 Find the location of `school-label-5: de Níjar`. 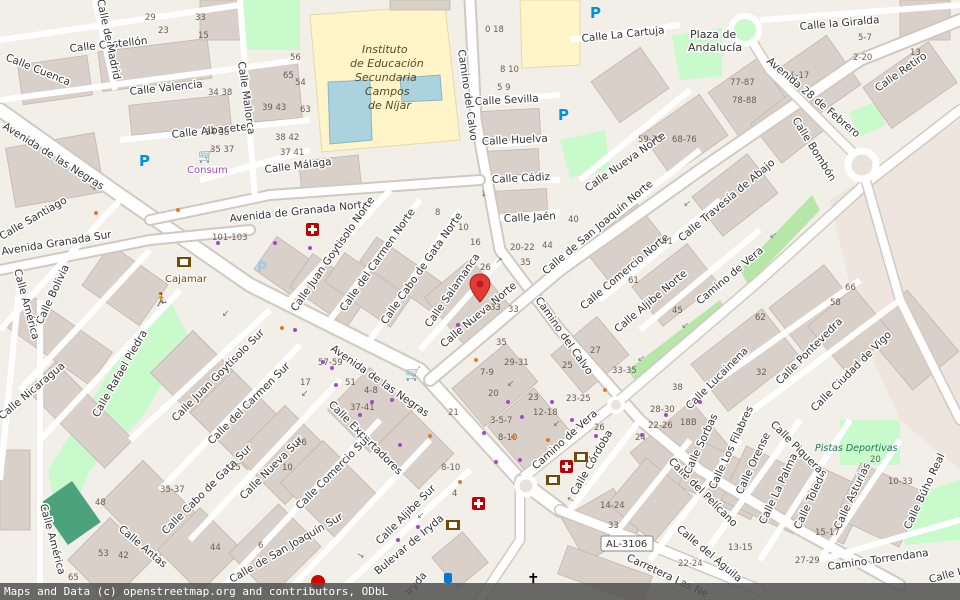

school-label-5: de Níjar is located at coordinates (390, 105).